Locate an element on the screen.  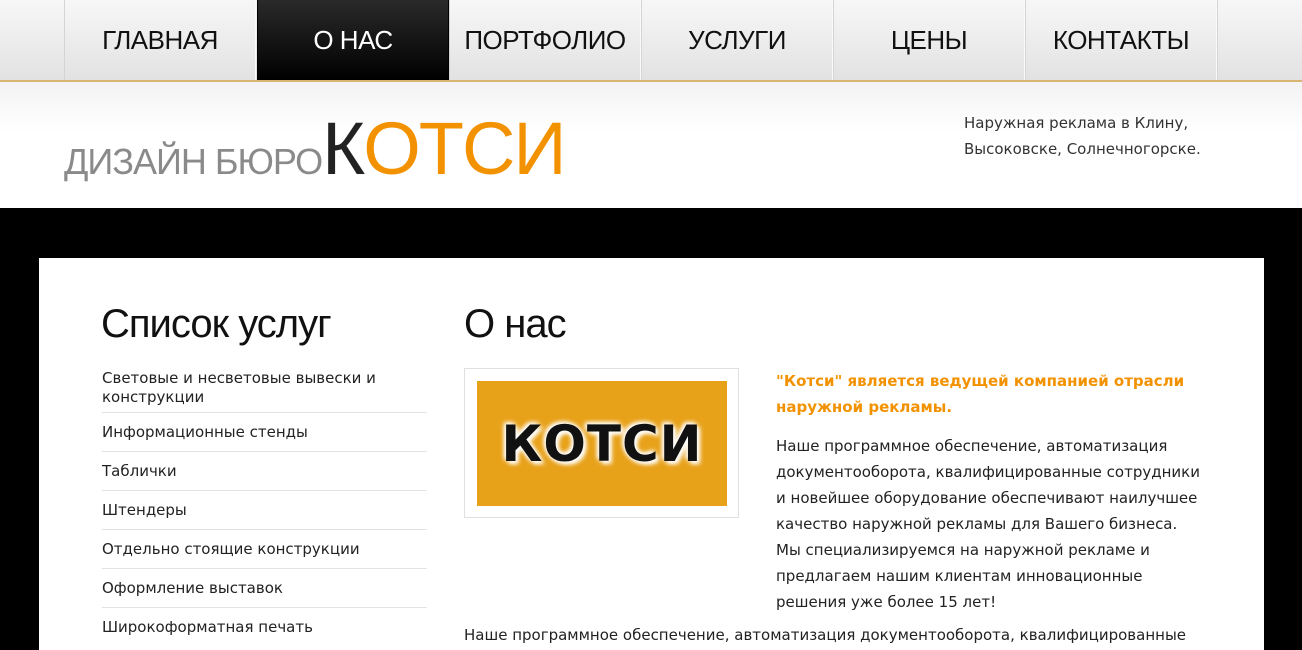
nav-item-about: О НАС is located at coordinates (353, 40).